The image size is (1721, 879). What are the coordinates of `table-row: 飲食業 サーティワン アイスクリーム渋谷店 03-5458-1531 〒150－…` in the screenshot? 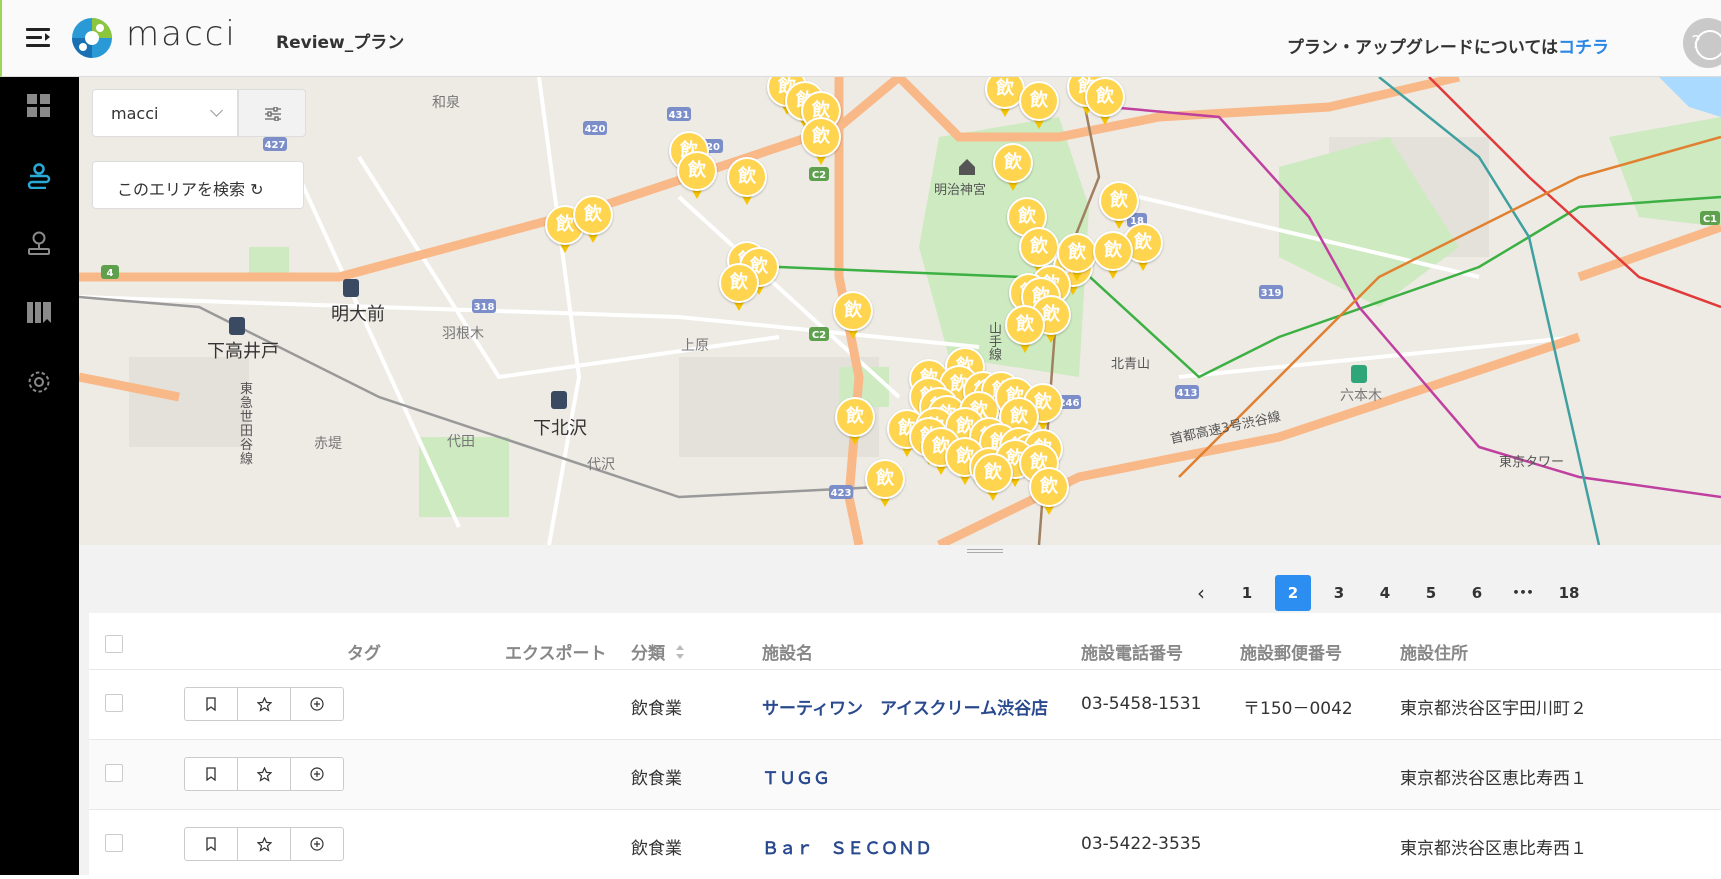 It's located at (905, 704).